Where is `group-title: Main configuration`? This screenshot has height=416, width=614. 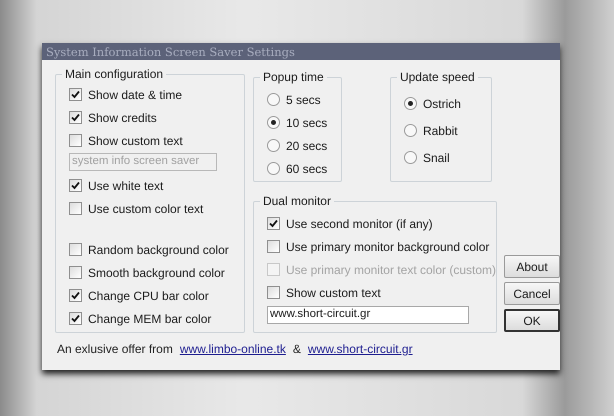 group-title: Main configuration is located at coordinates (114, 74).